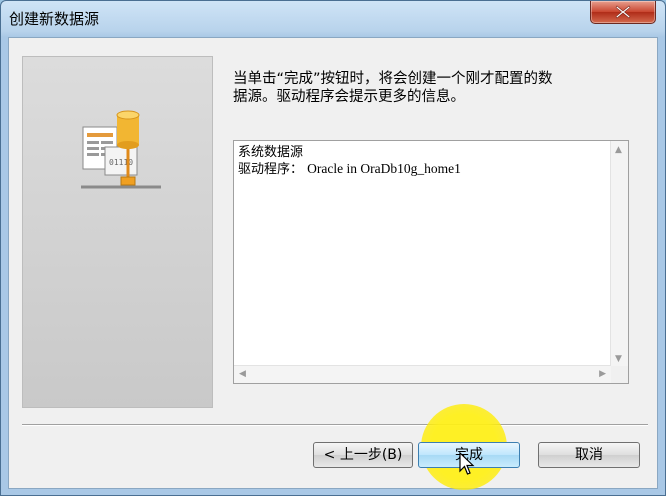 This screenshot has height=496, width=666. Describe the element at coordinates (121, 162) in the screenshot. I see `svg-text: 01110` at that location.